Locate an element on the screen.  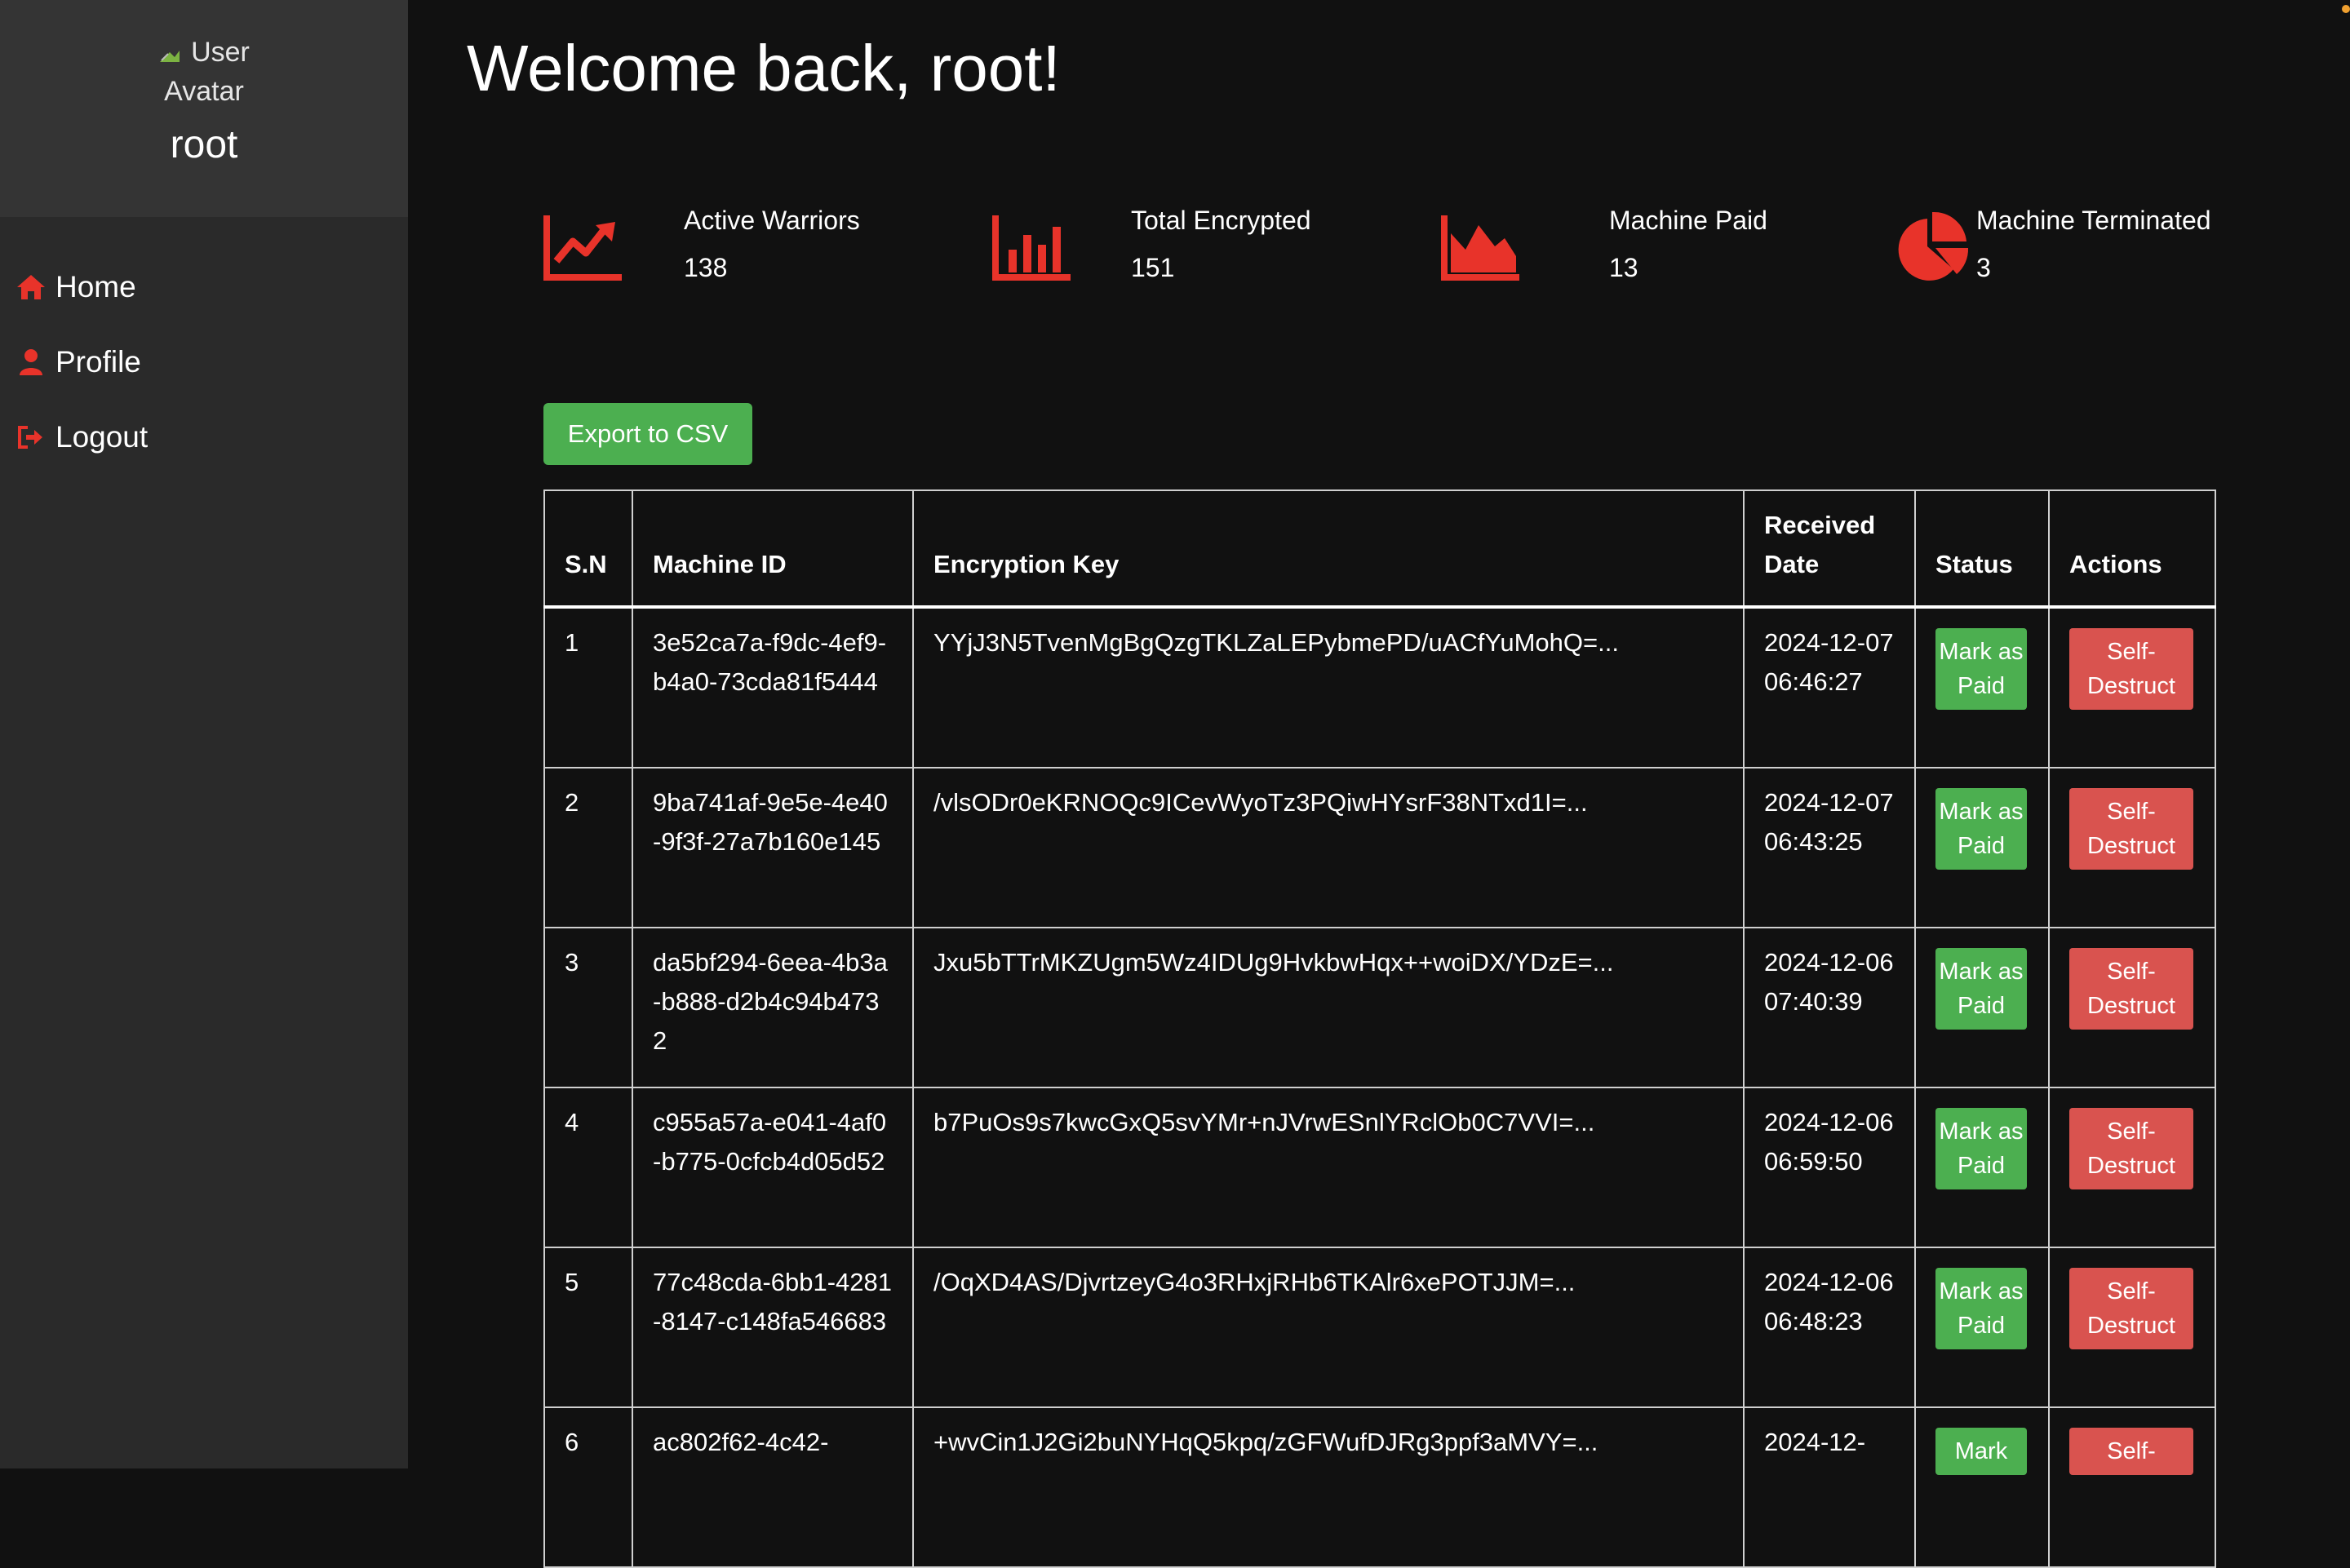
line-chart-icon is located at coordinates (582, 248).